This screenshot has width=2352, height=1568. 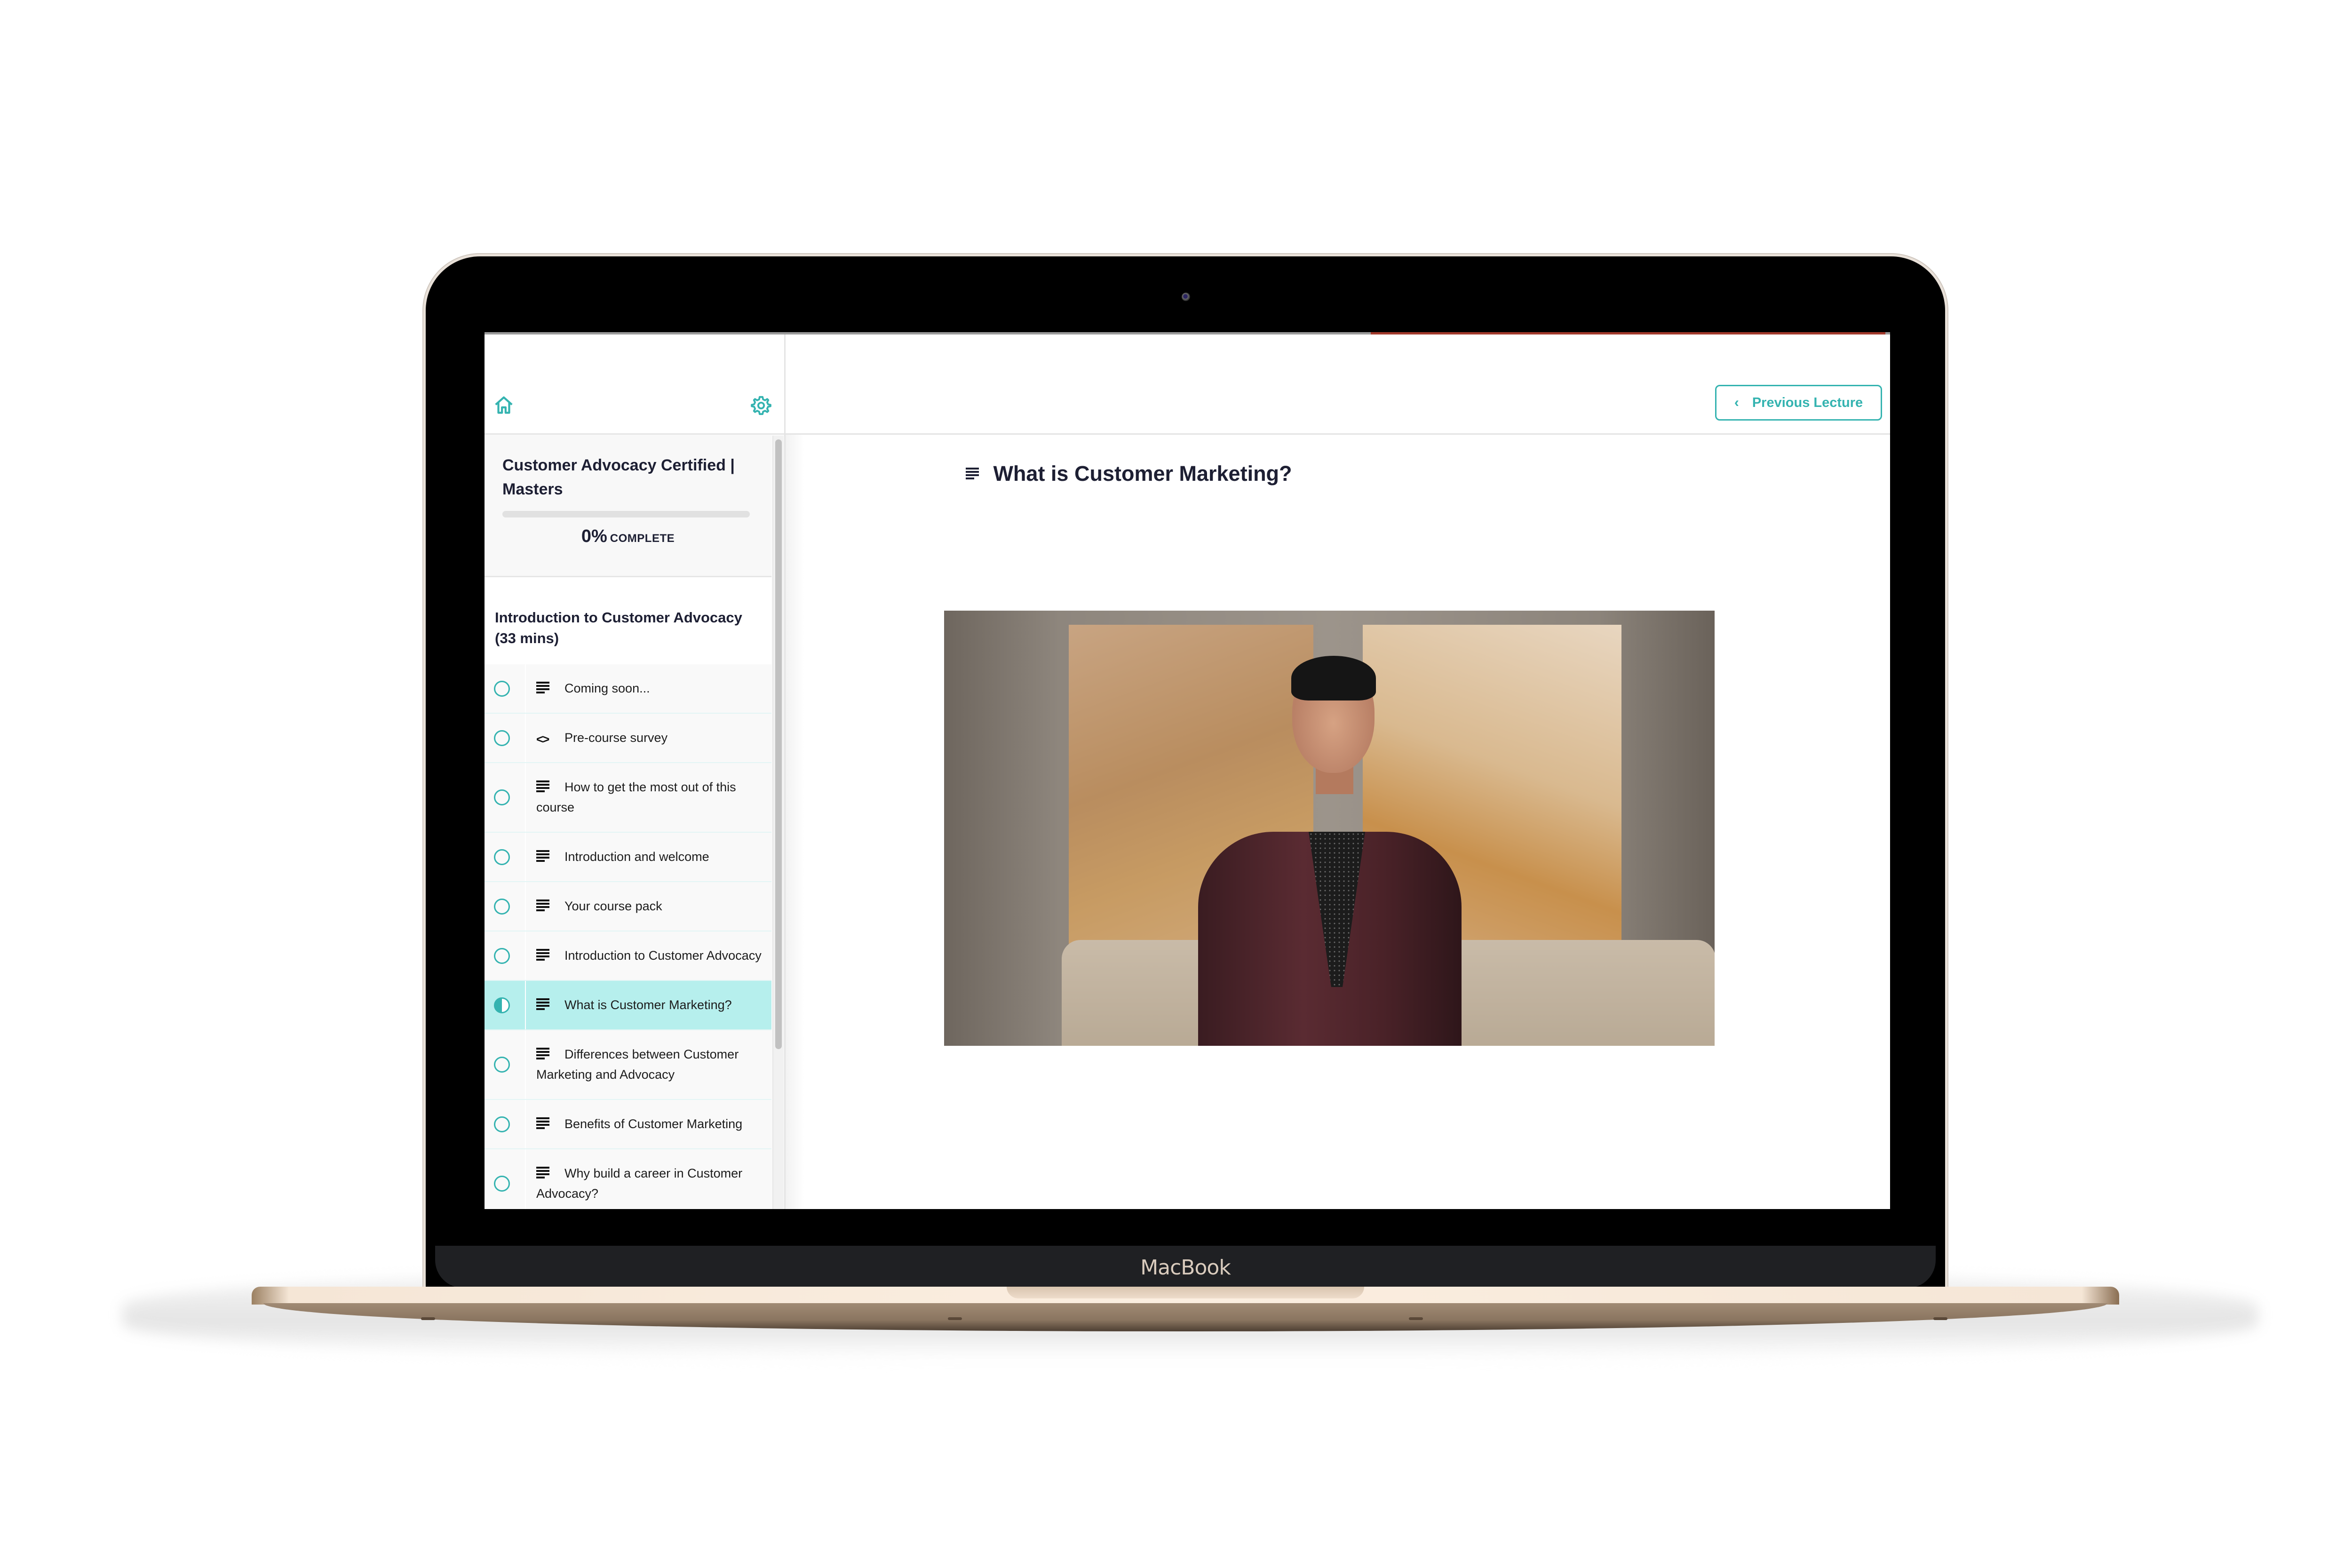 I want to click on settings-button, so click(x=761, y=405).